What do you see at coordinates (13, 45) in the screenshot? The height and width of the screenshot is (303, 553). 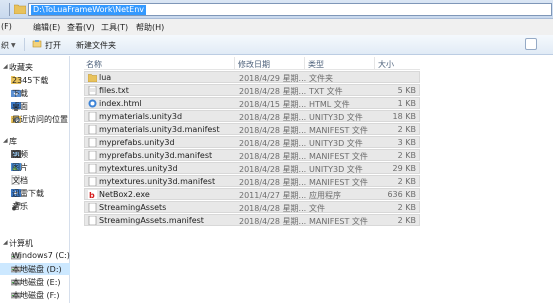 I see `chevron-down-icon: ▼` at bounding box center [13, 45].